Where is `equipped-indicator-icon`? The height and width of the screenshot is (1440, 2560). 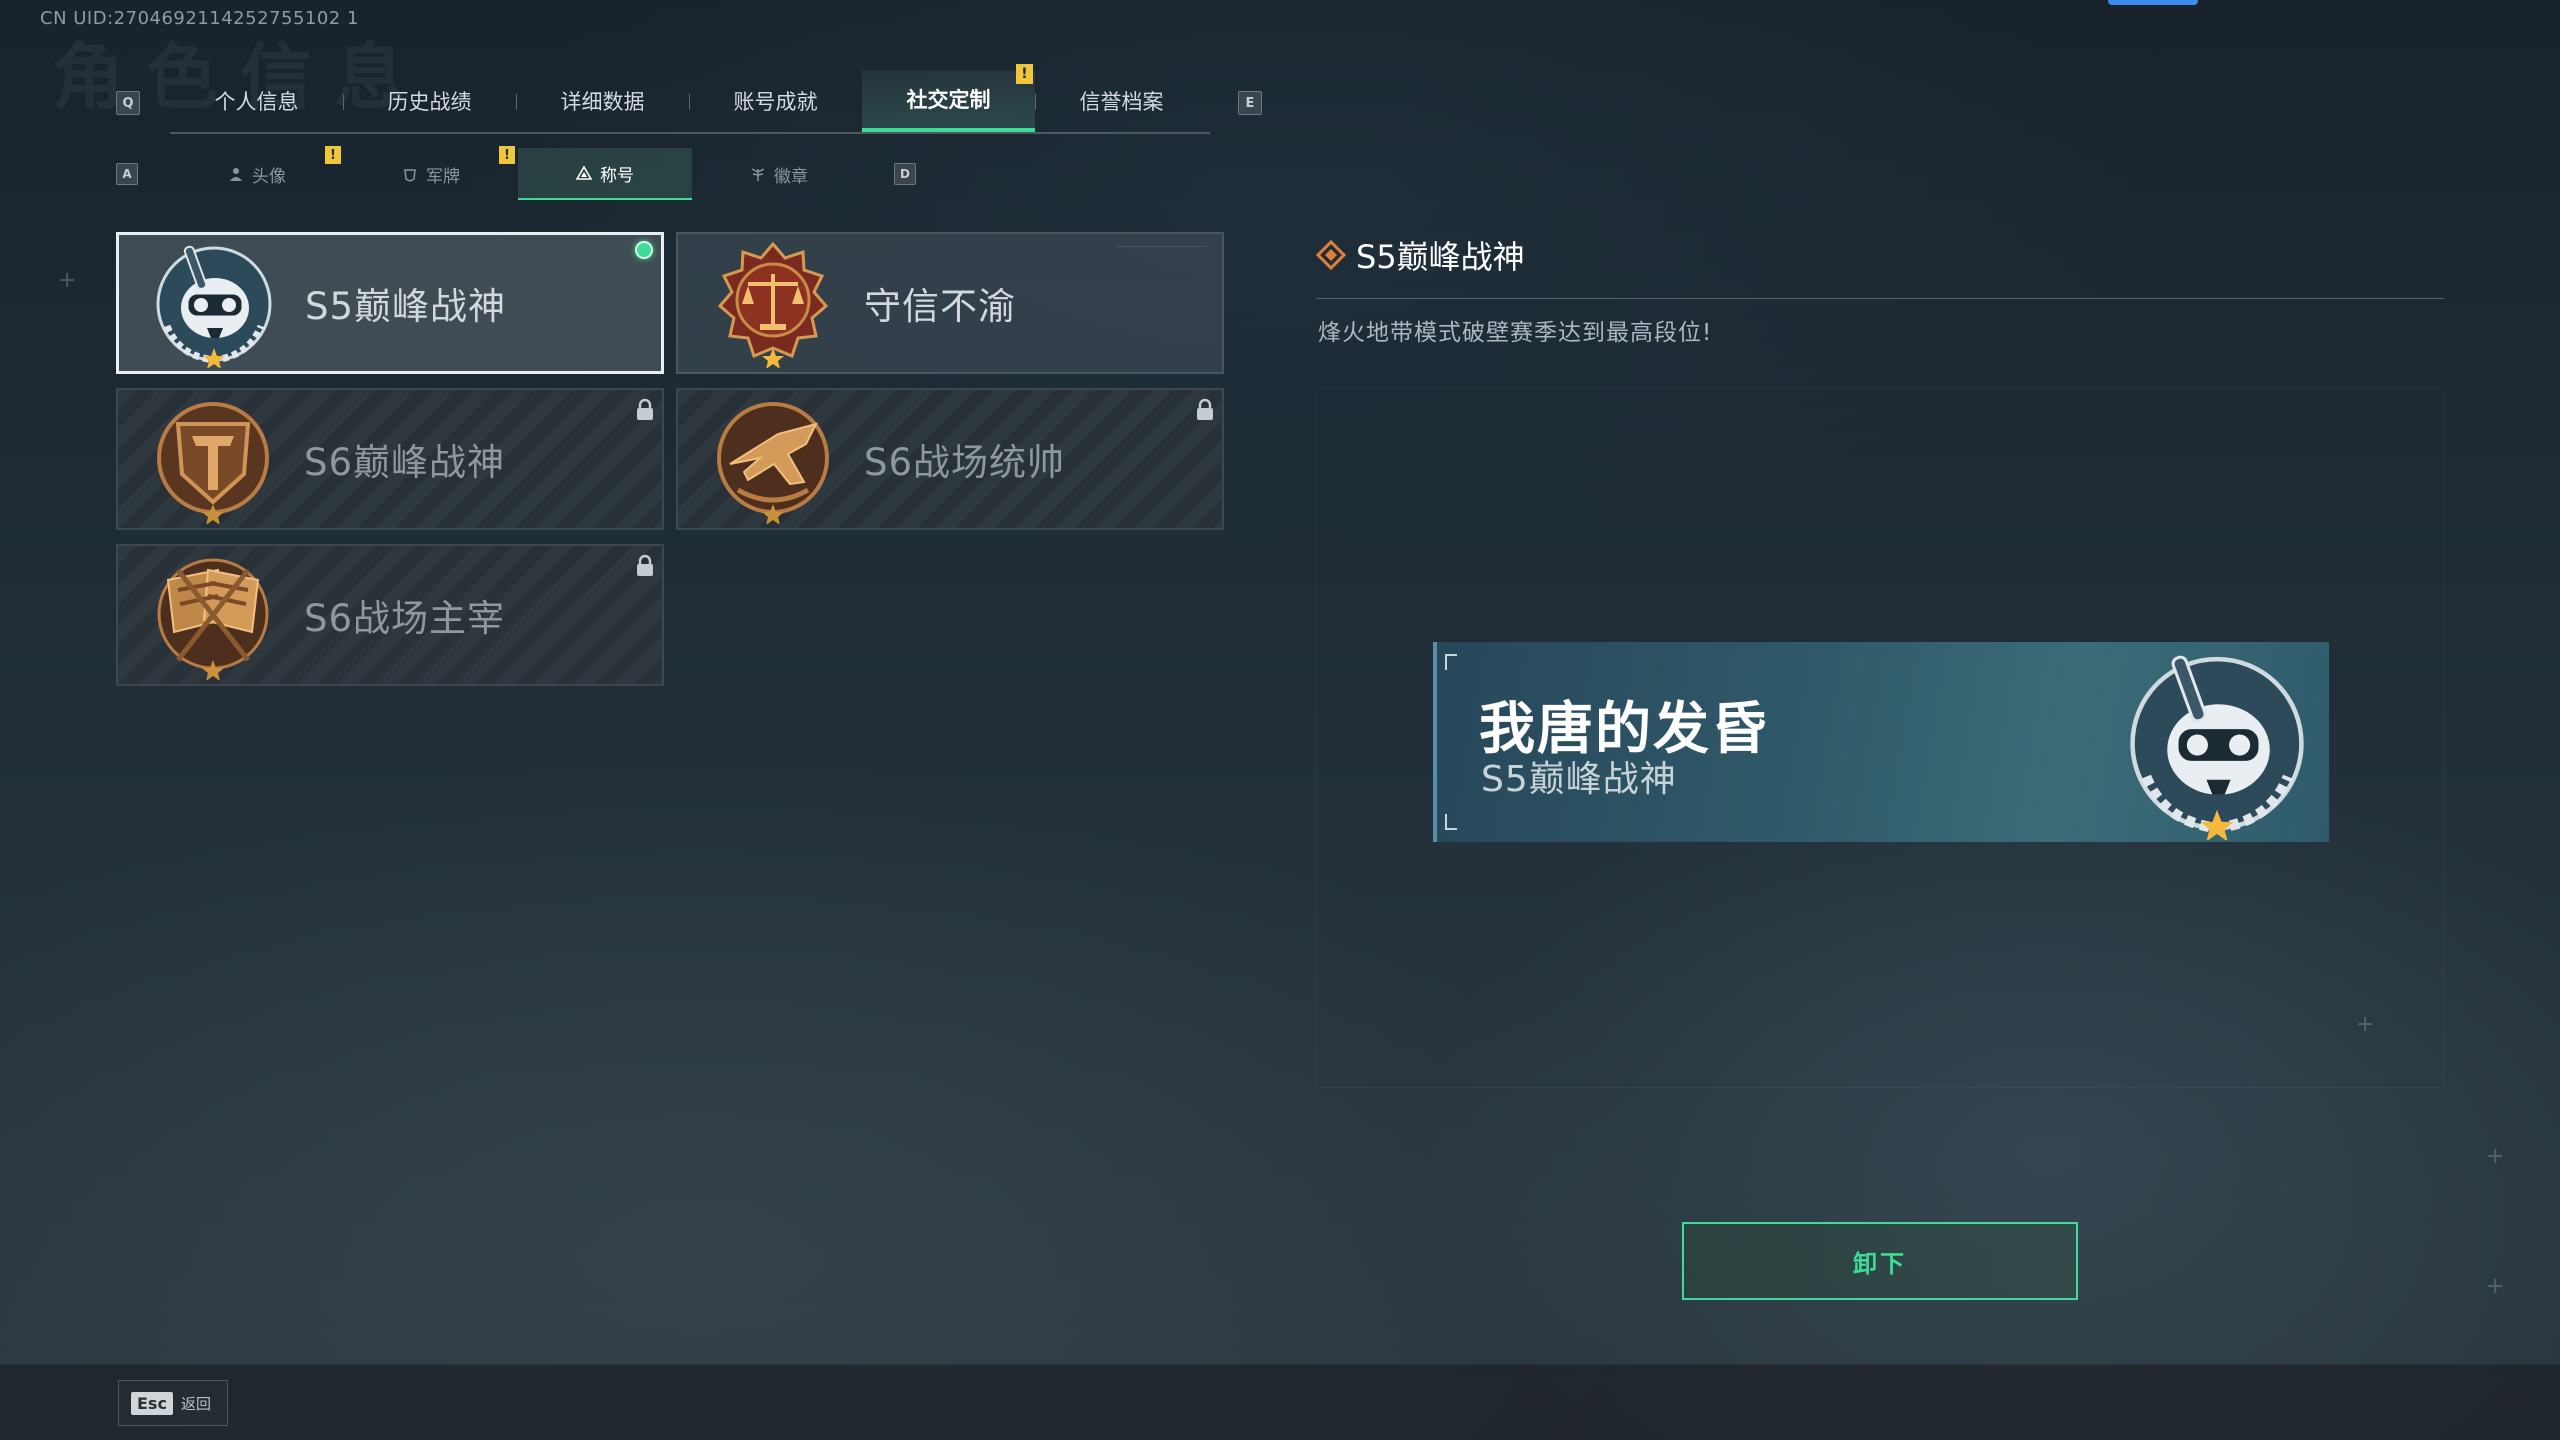 equipped-indicator-icon is located at coordinates (644, 250).